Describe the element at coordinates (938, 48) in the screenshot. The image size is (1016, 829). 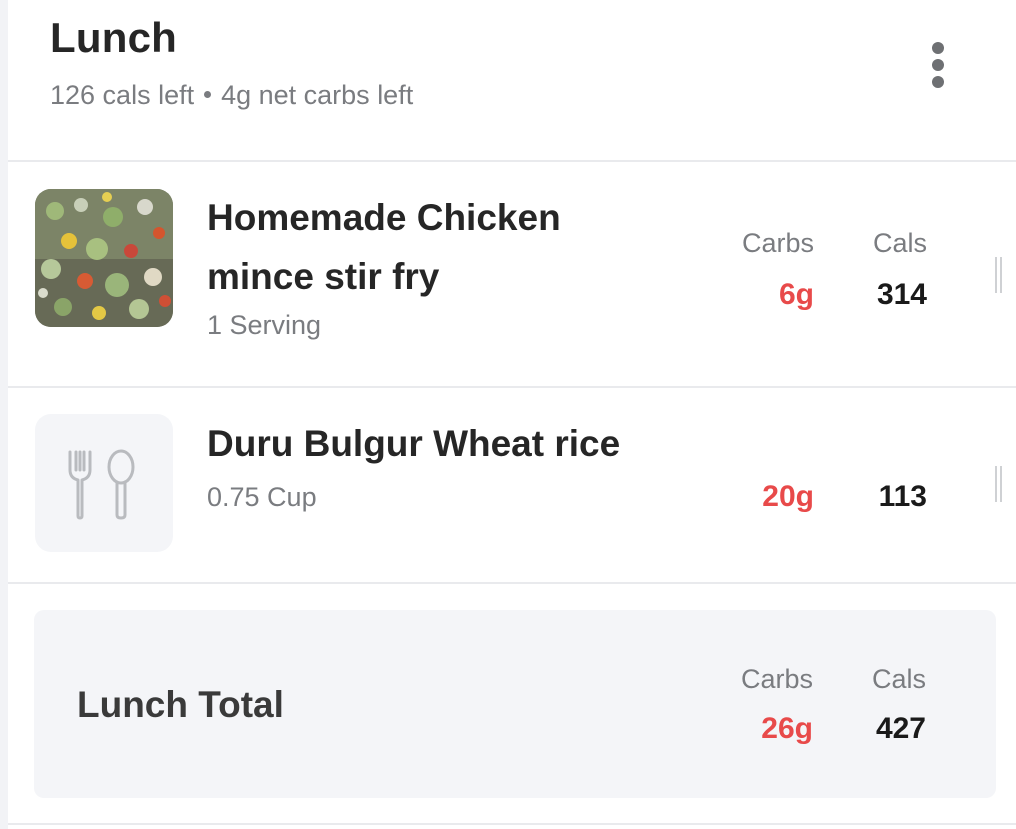
I see `more-vertical-icon` at that location.